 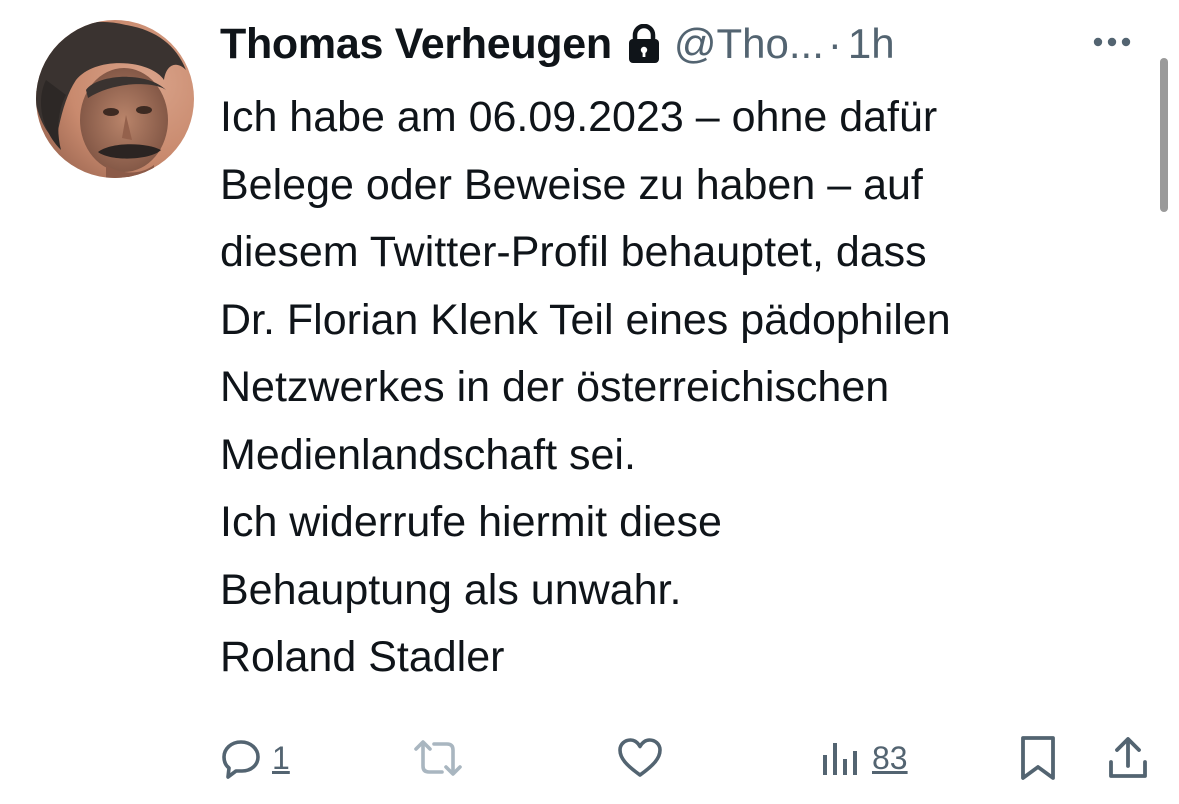 I want to click on tweet-text-line: Belege oder Beweise zu haben – auf, so click(x=571, y=184).